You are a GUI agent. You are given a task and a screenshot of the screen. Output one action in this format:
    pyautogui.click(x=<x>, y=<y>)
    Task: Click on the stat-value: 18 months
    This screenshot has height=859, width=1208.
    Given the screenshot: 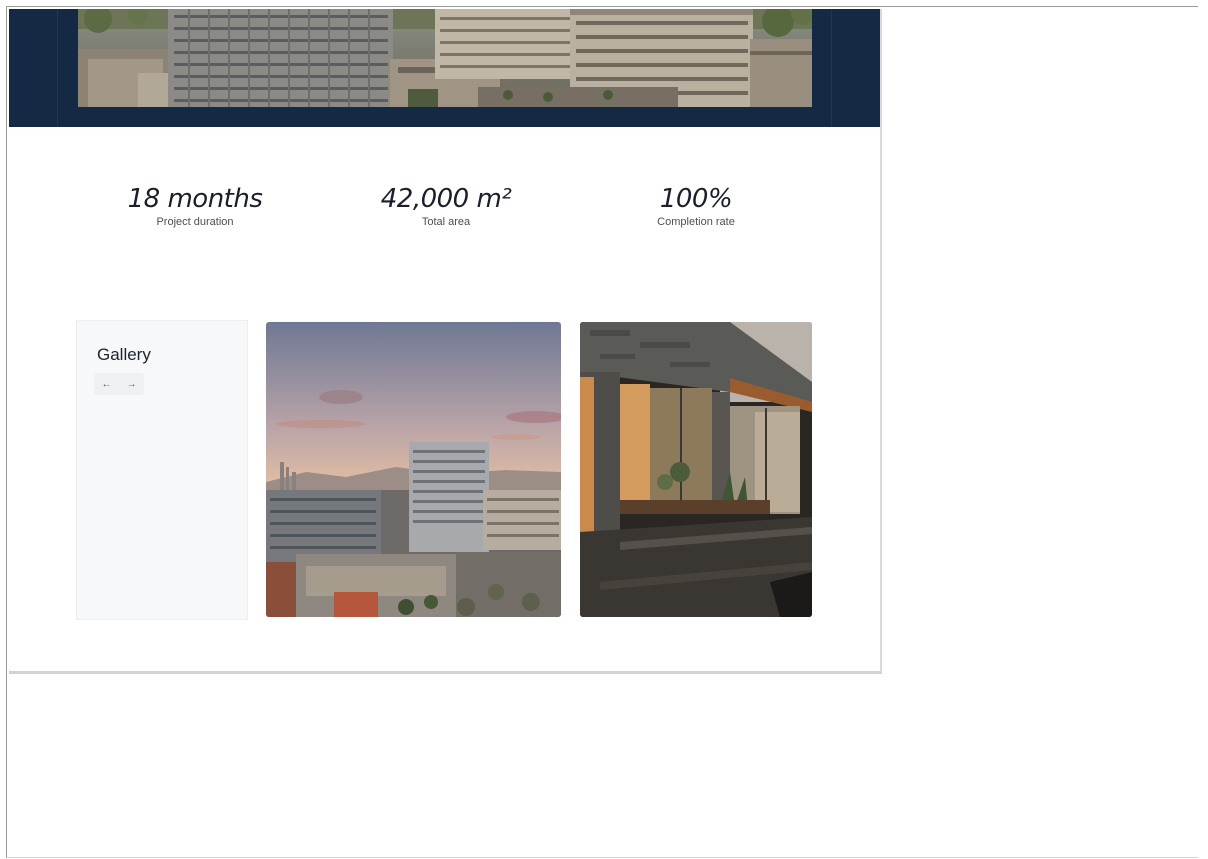 What is the action you would take?
    pyautogui.click(x=195, y=199)
    